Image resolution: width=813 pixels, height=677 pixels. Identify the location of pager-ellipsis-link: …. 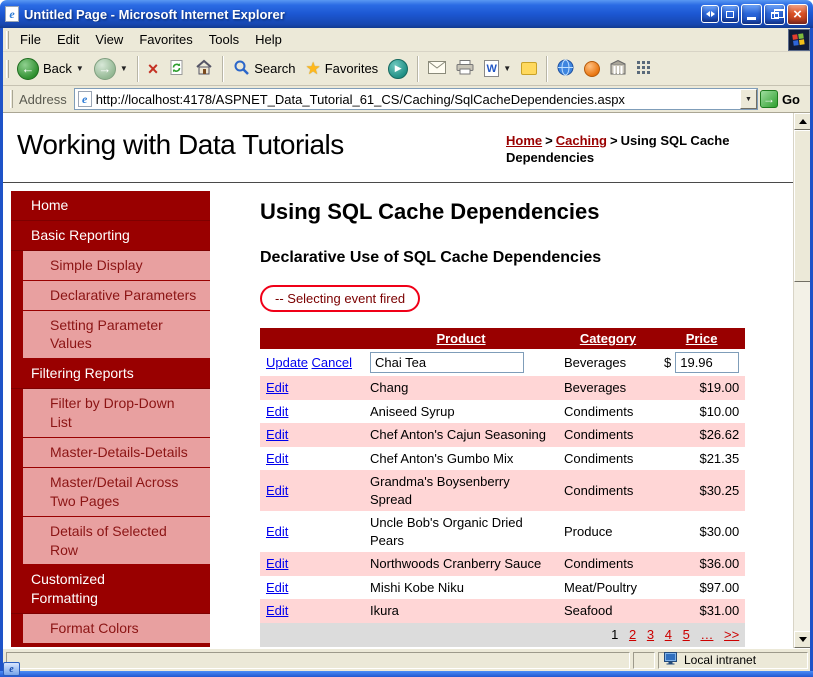
(706, 634).